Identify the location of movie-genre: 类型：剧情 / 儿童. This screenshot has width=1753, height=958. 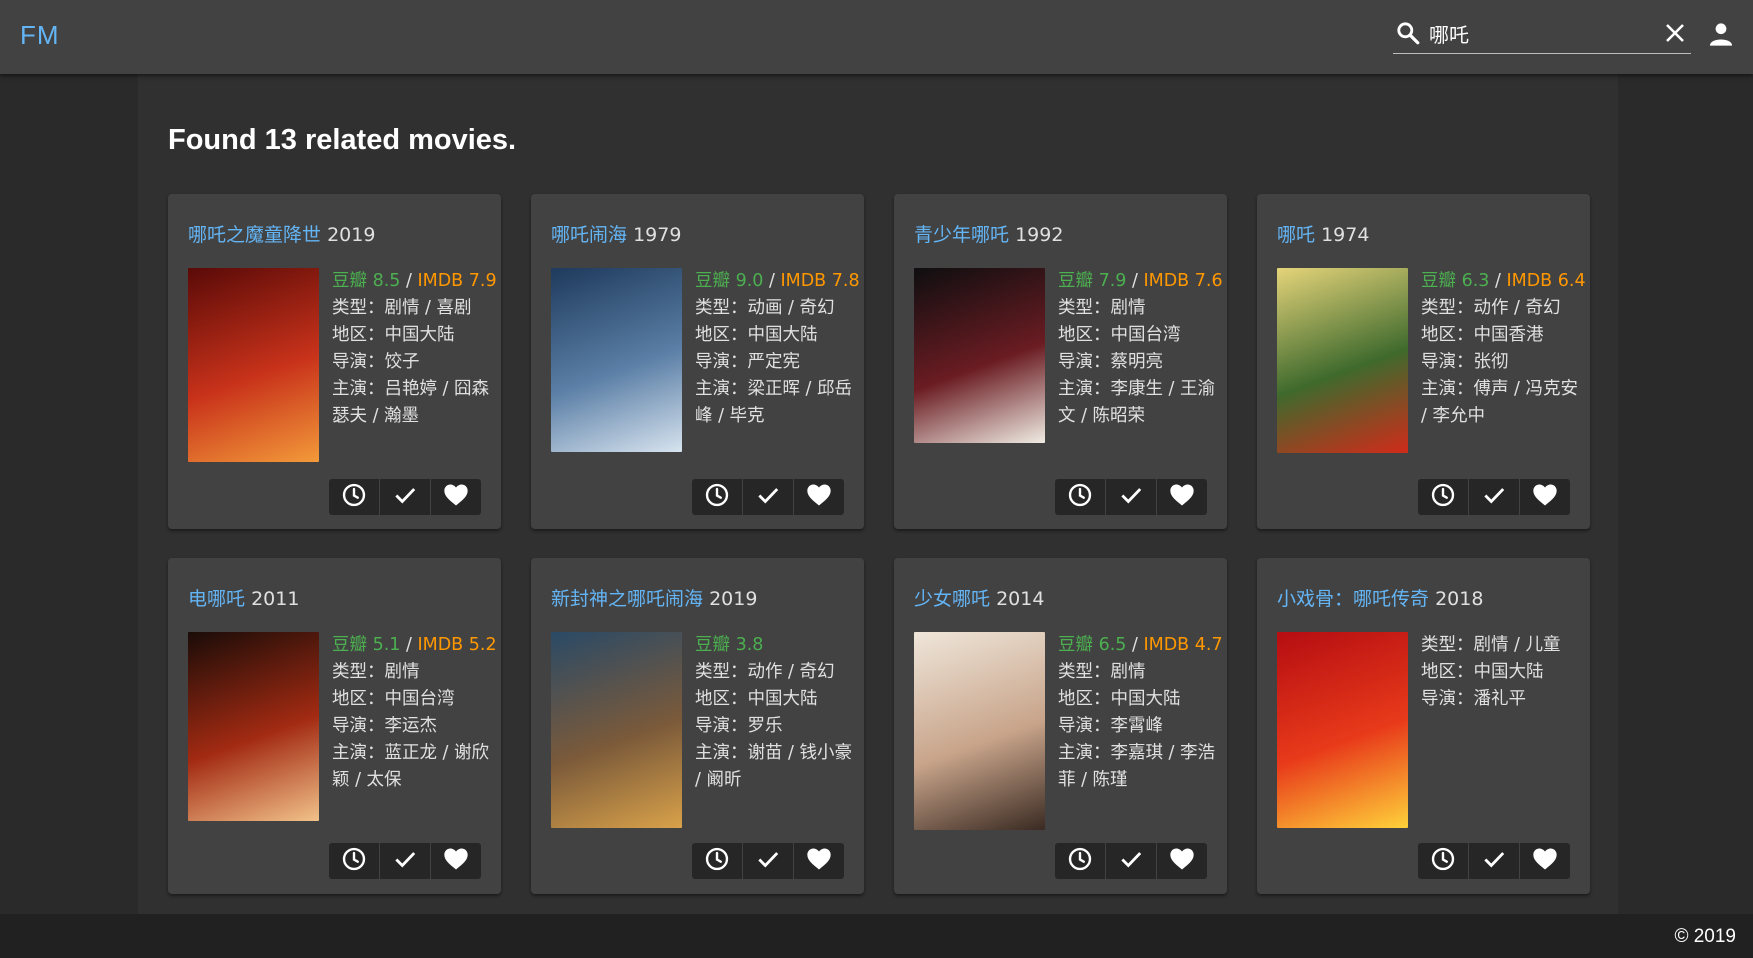
(1491, 645).